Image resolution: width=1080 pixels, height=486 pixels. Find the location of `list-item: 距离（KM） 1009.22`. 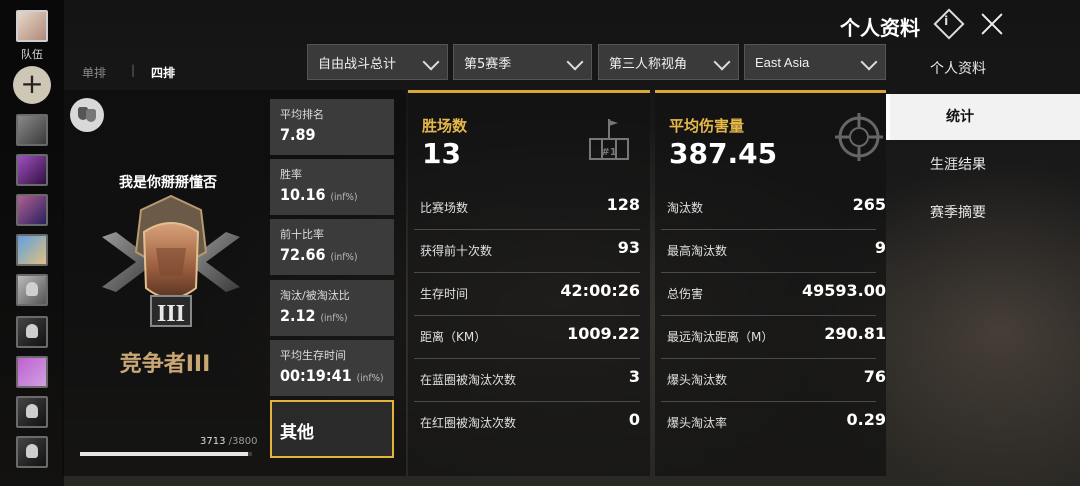

list-item: 距离（KM） 1009.22 is located at coordinates (527, 337).